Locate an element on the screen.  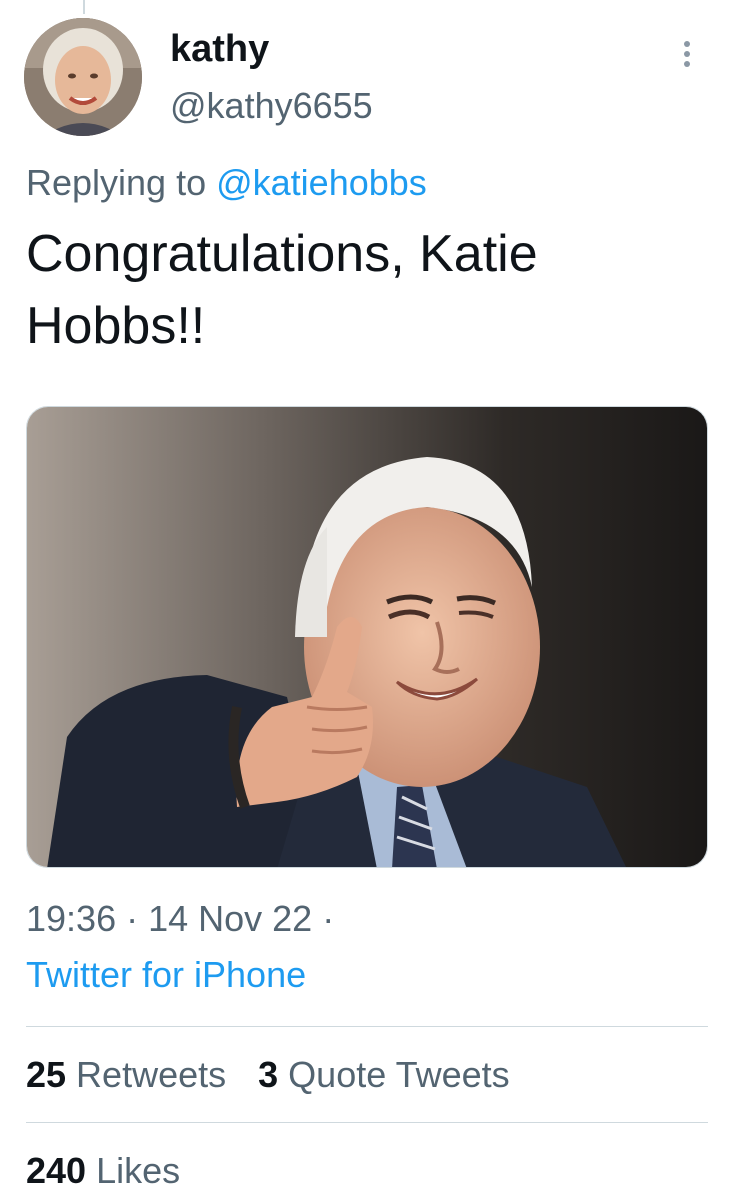
thread-connector-line is located at coordinates (84, 7).